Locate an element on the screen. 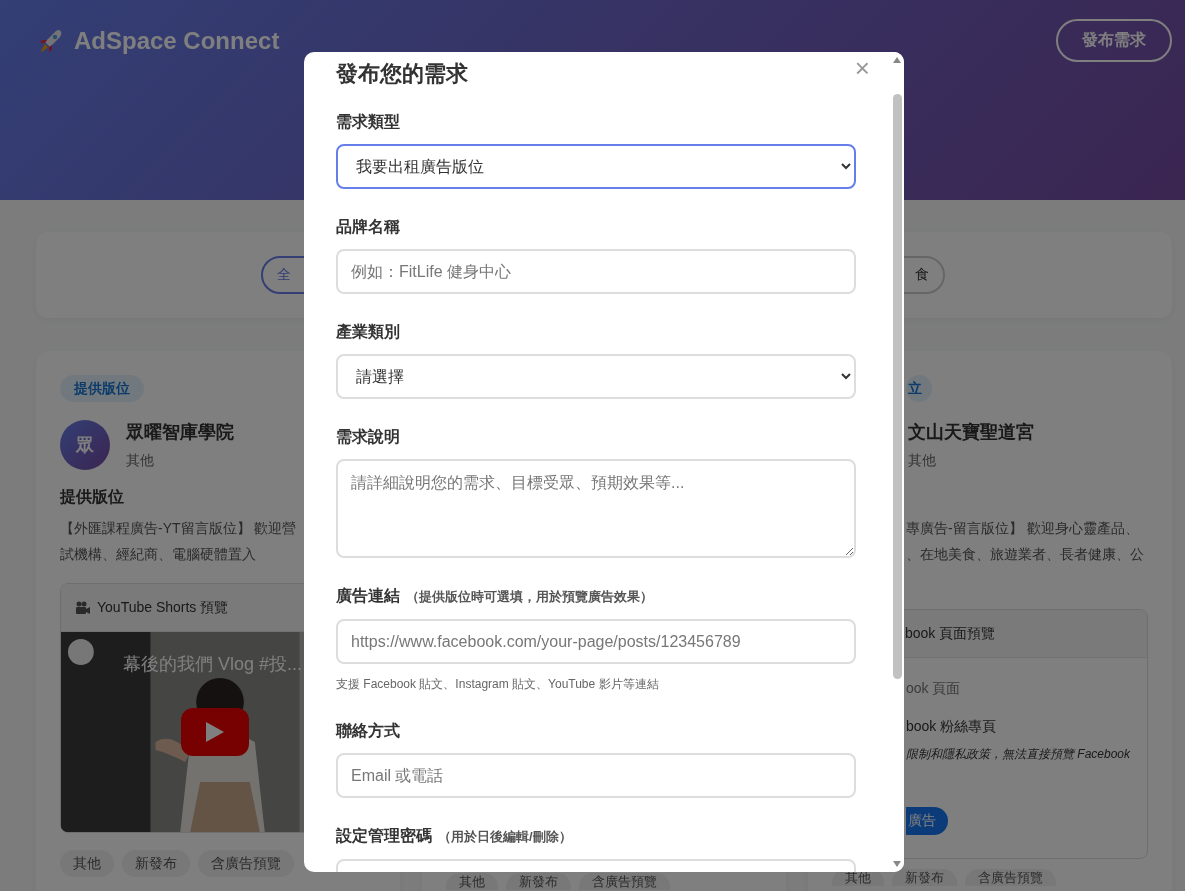 This screenshot has width=1185, height=891. preview-line: ook 頁面 is located at coordinates (933, 688).